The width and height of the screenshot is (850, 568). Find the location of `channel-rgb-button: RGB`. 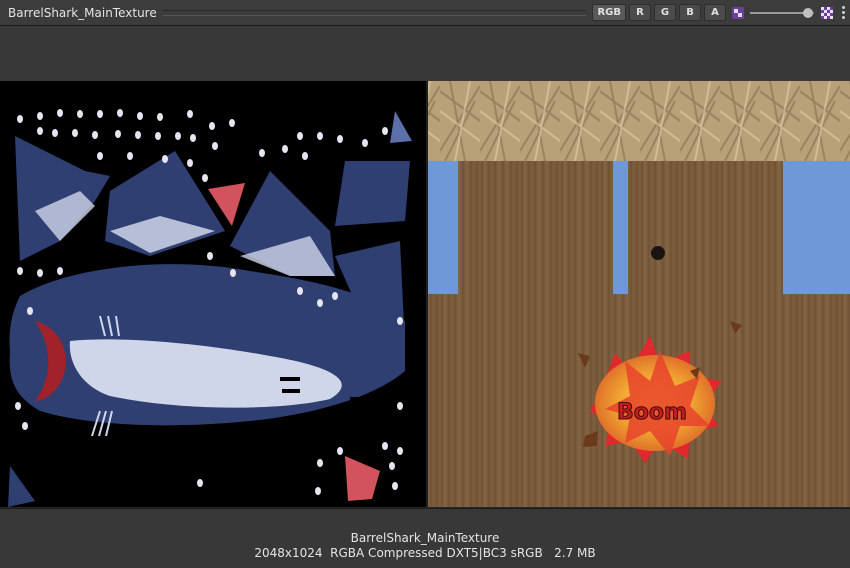

channel-rgb-button: RGB is located at coordinates (609, 12).